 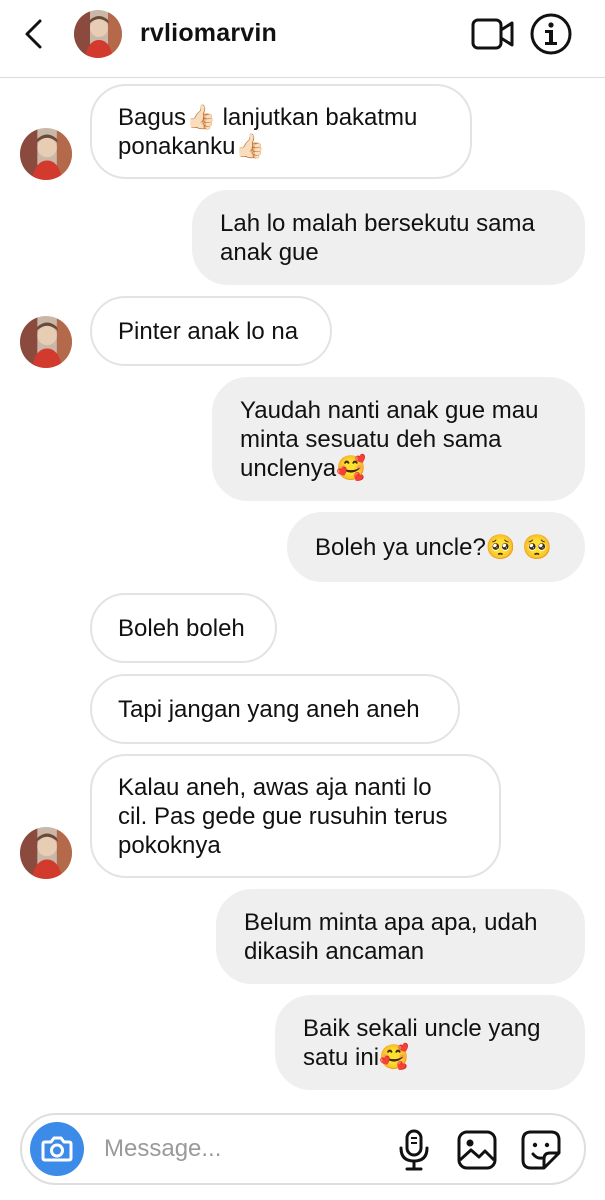 What do you see at coordinates (244, 1149) in the screenshot?
I see `message-input` at bounding box center [244, 1149].